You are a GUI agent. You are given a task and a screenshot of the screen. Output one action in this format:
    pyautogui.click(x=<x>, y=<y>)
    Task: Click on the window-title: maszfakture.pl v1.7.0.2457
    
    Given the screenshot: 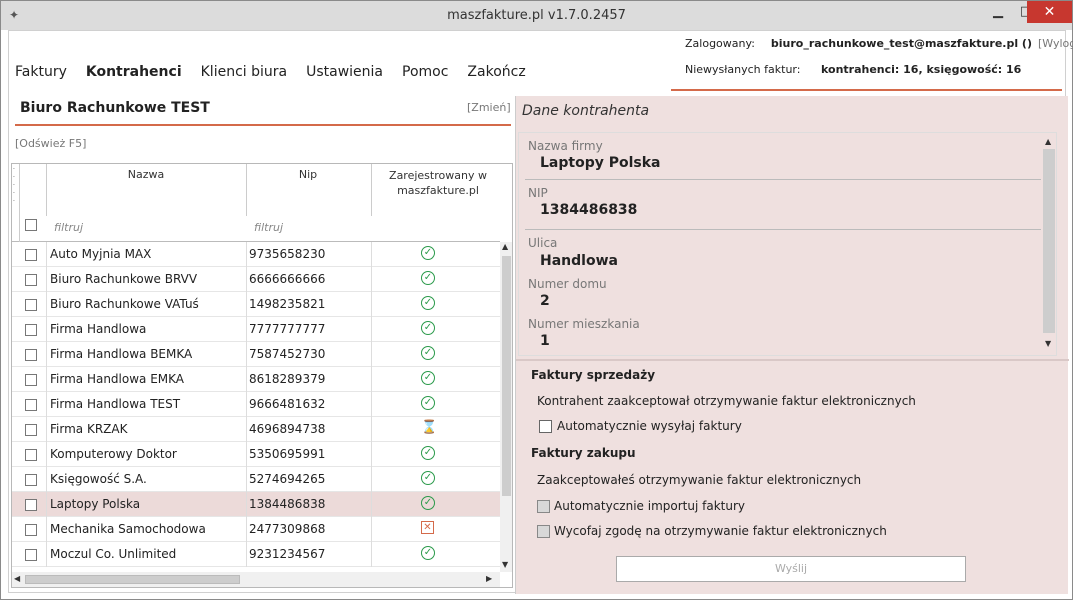 What is the action you would take?
    pyautogui.click(x=536, y=15)
    